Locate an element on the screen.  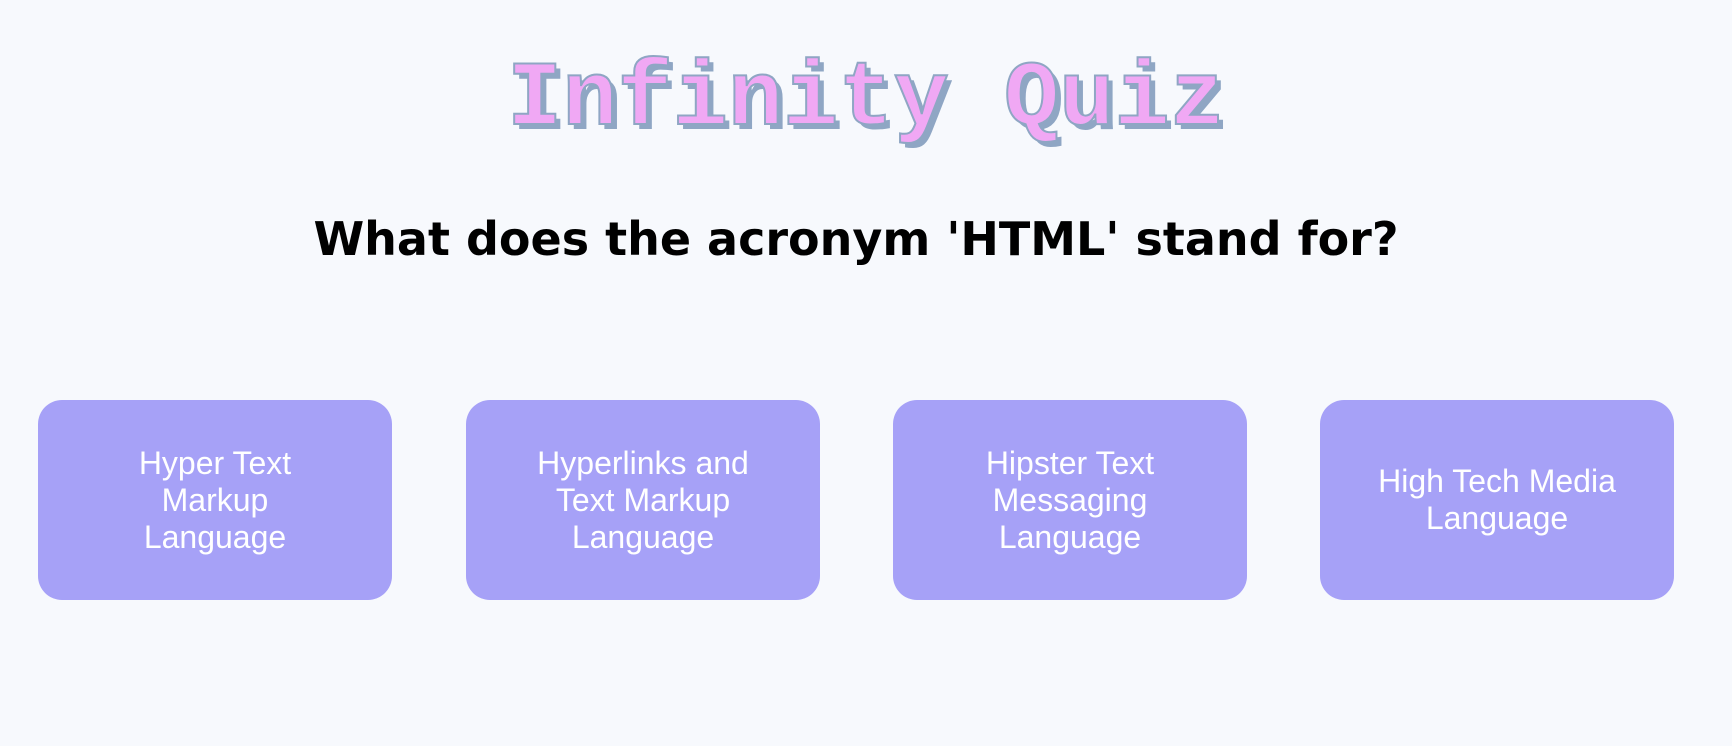
answer-label: High Tech Media Language is located at coordinates (1497, 499).